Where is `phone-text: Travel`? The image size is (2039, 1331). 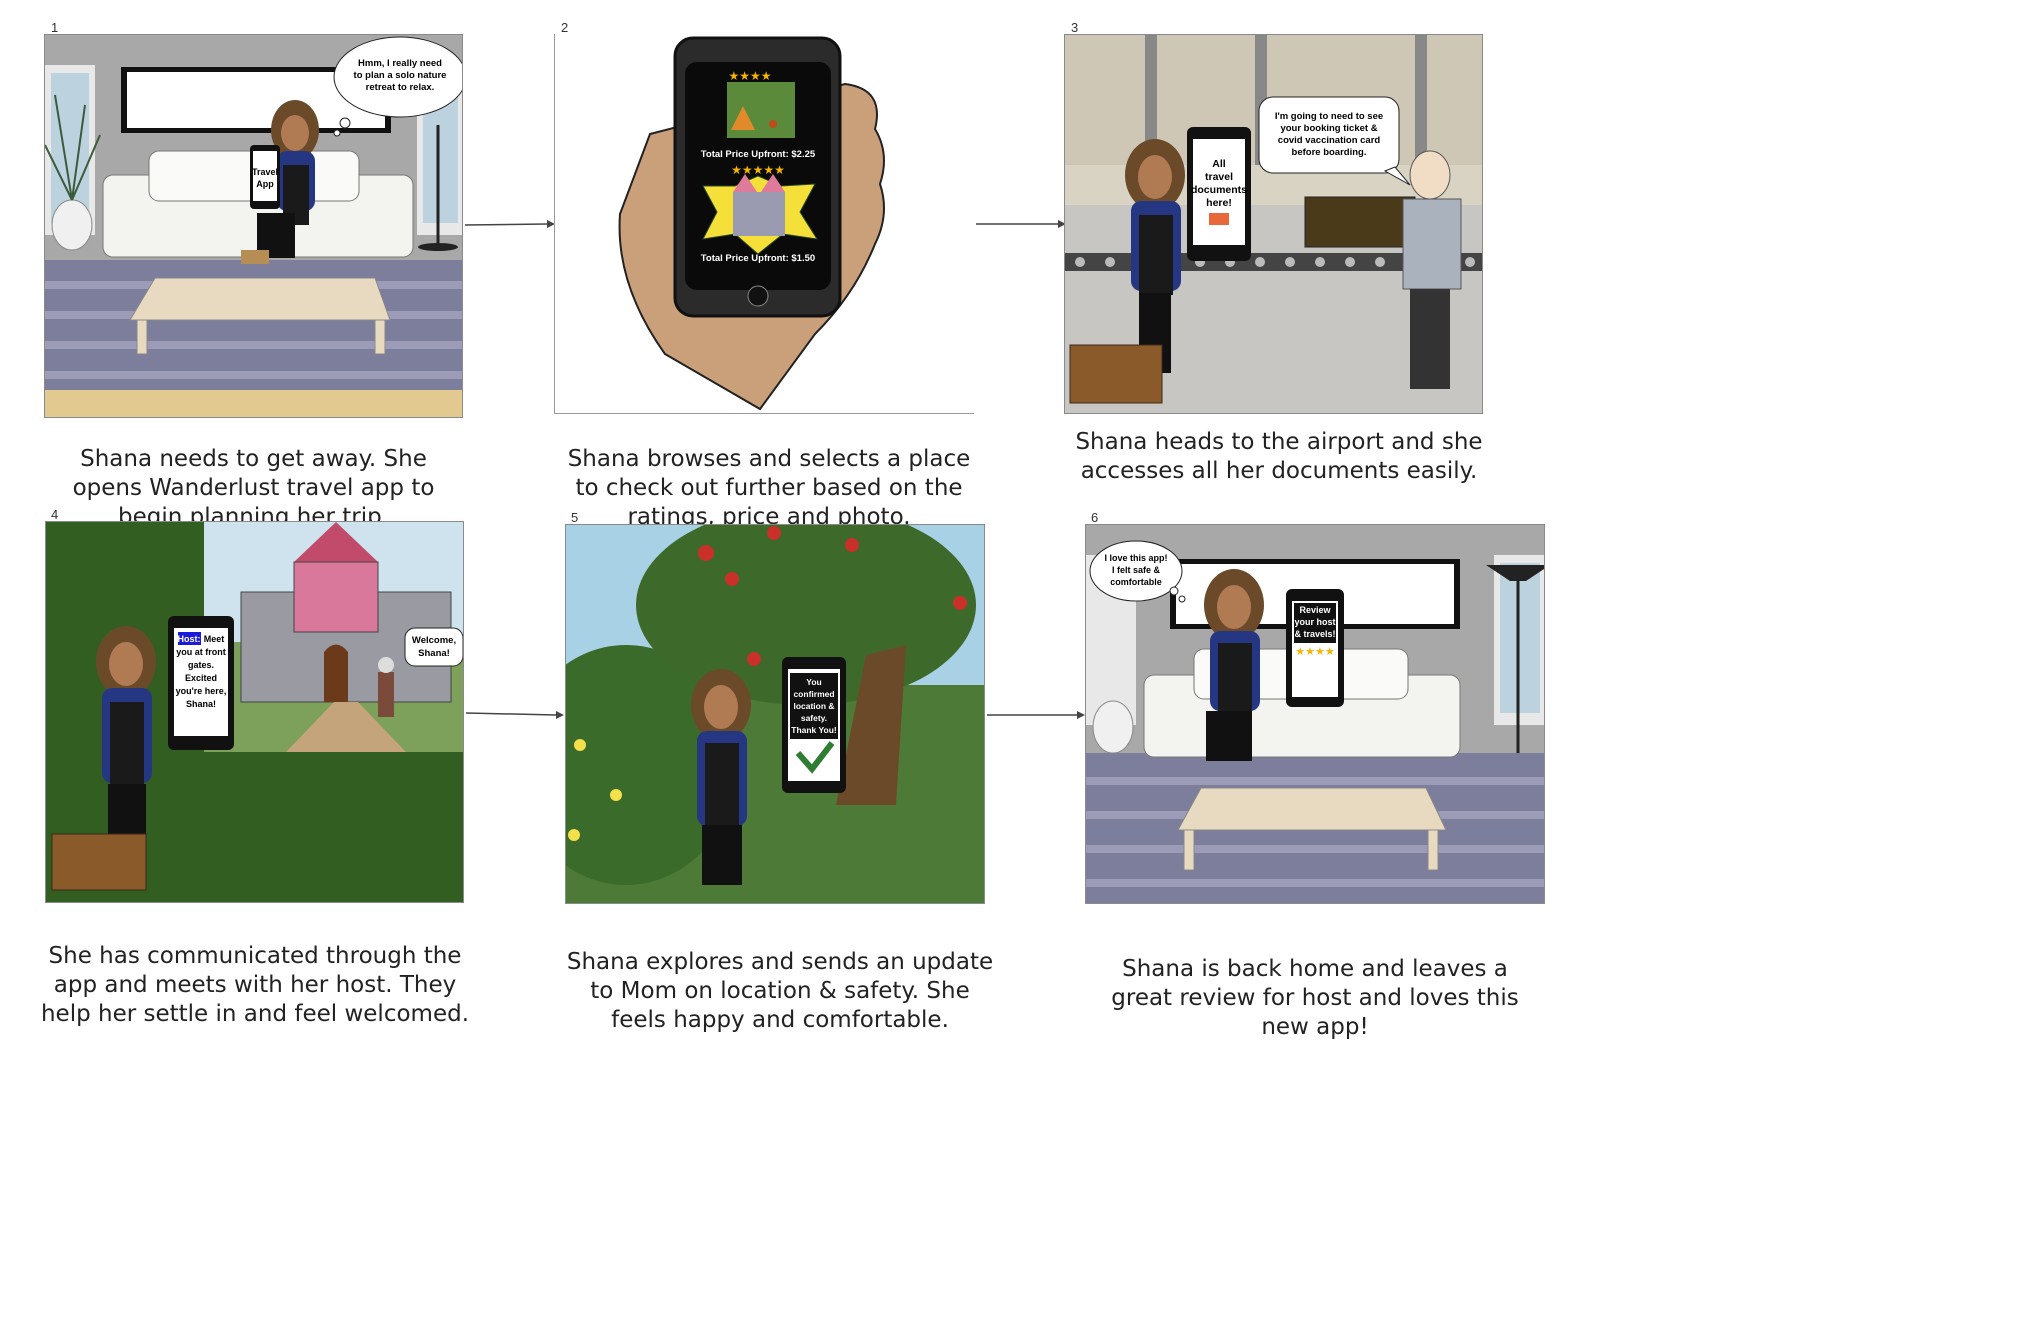
phone-text: Travel is located at coordinates (265, 172).